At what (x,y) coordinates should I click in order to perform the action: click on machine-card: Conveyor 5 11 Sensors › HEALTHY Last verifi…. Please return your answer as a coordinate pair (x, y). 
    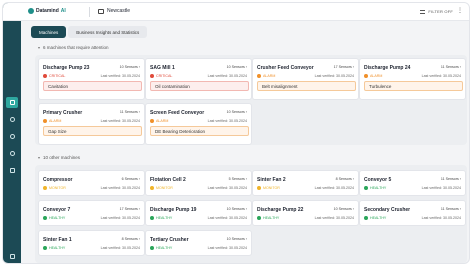
    Looking at the image, I should click on (412, 183).